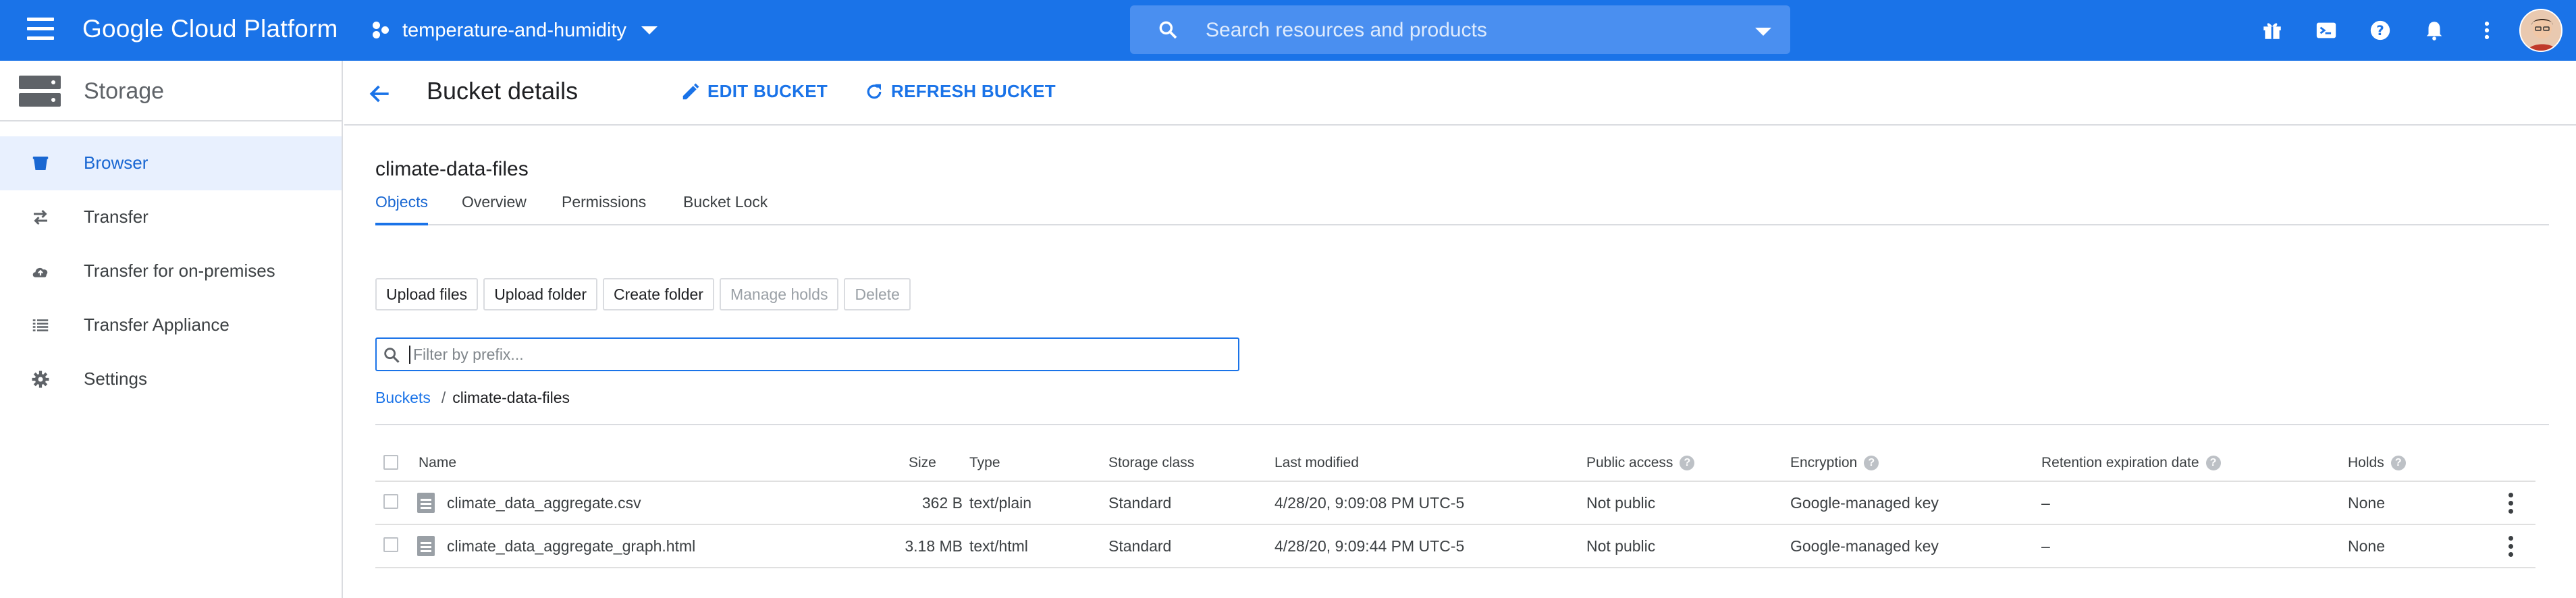 This screenshot has width=2576, height=598. Describe the element at coordinates (390, 462) in the screenshot. I see `select-all-checkbox` at that location.